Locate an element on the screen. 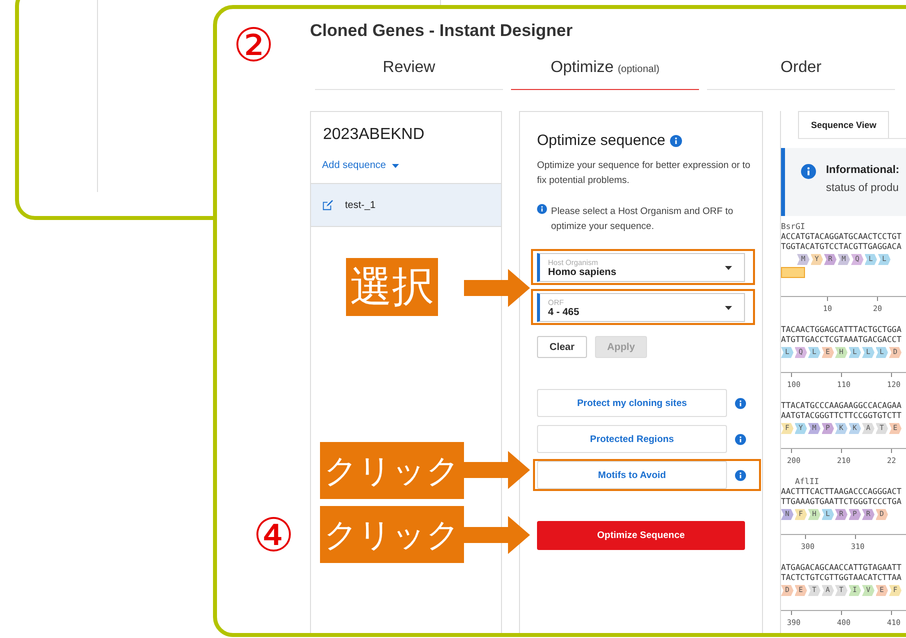 Image resolution: width=906 pixels, height=638 pixels. notice-text: Please select a Host Organism and ORF to optimize your sequence. is located at coordinates (642, 219).